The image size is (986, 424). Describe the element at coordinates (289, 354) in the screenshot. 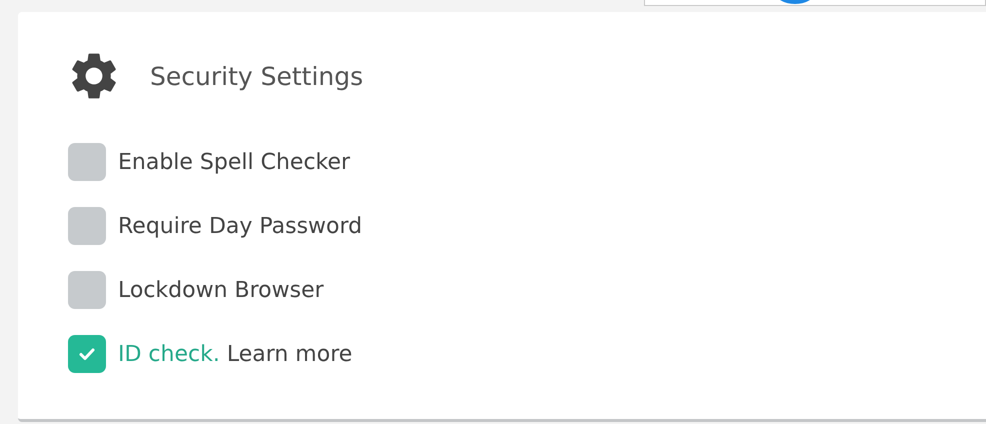

I see `learn-more-link: Learn more` at that location.